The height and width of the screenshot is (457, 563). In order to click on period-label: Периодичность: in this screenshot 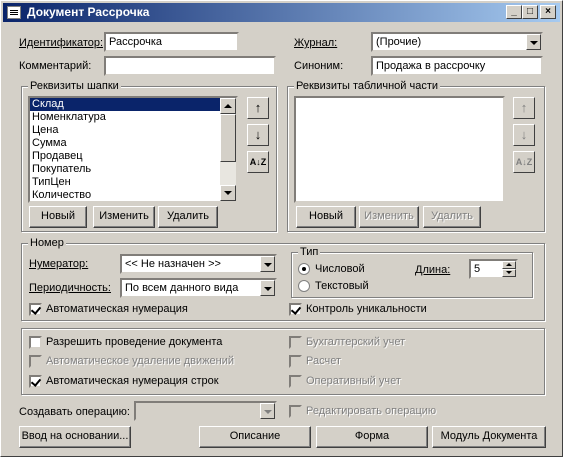, I will do `click(70, 288)`.